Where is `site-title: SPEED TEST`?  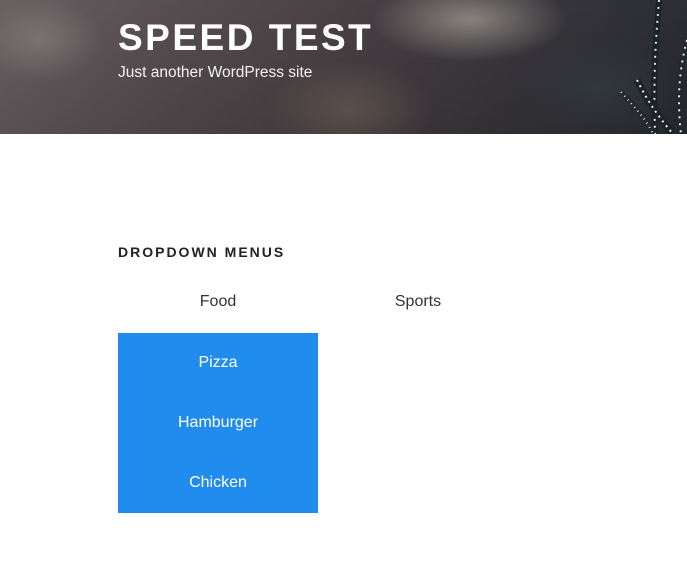
site-title: SPEED TEST is located at coordinates (245, 38).